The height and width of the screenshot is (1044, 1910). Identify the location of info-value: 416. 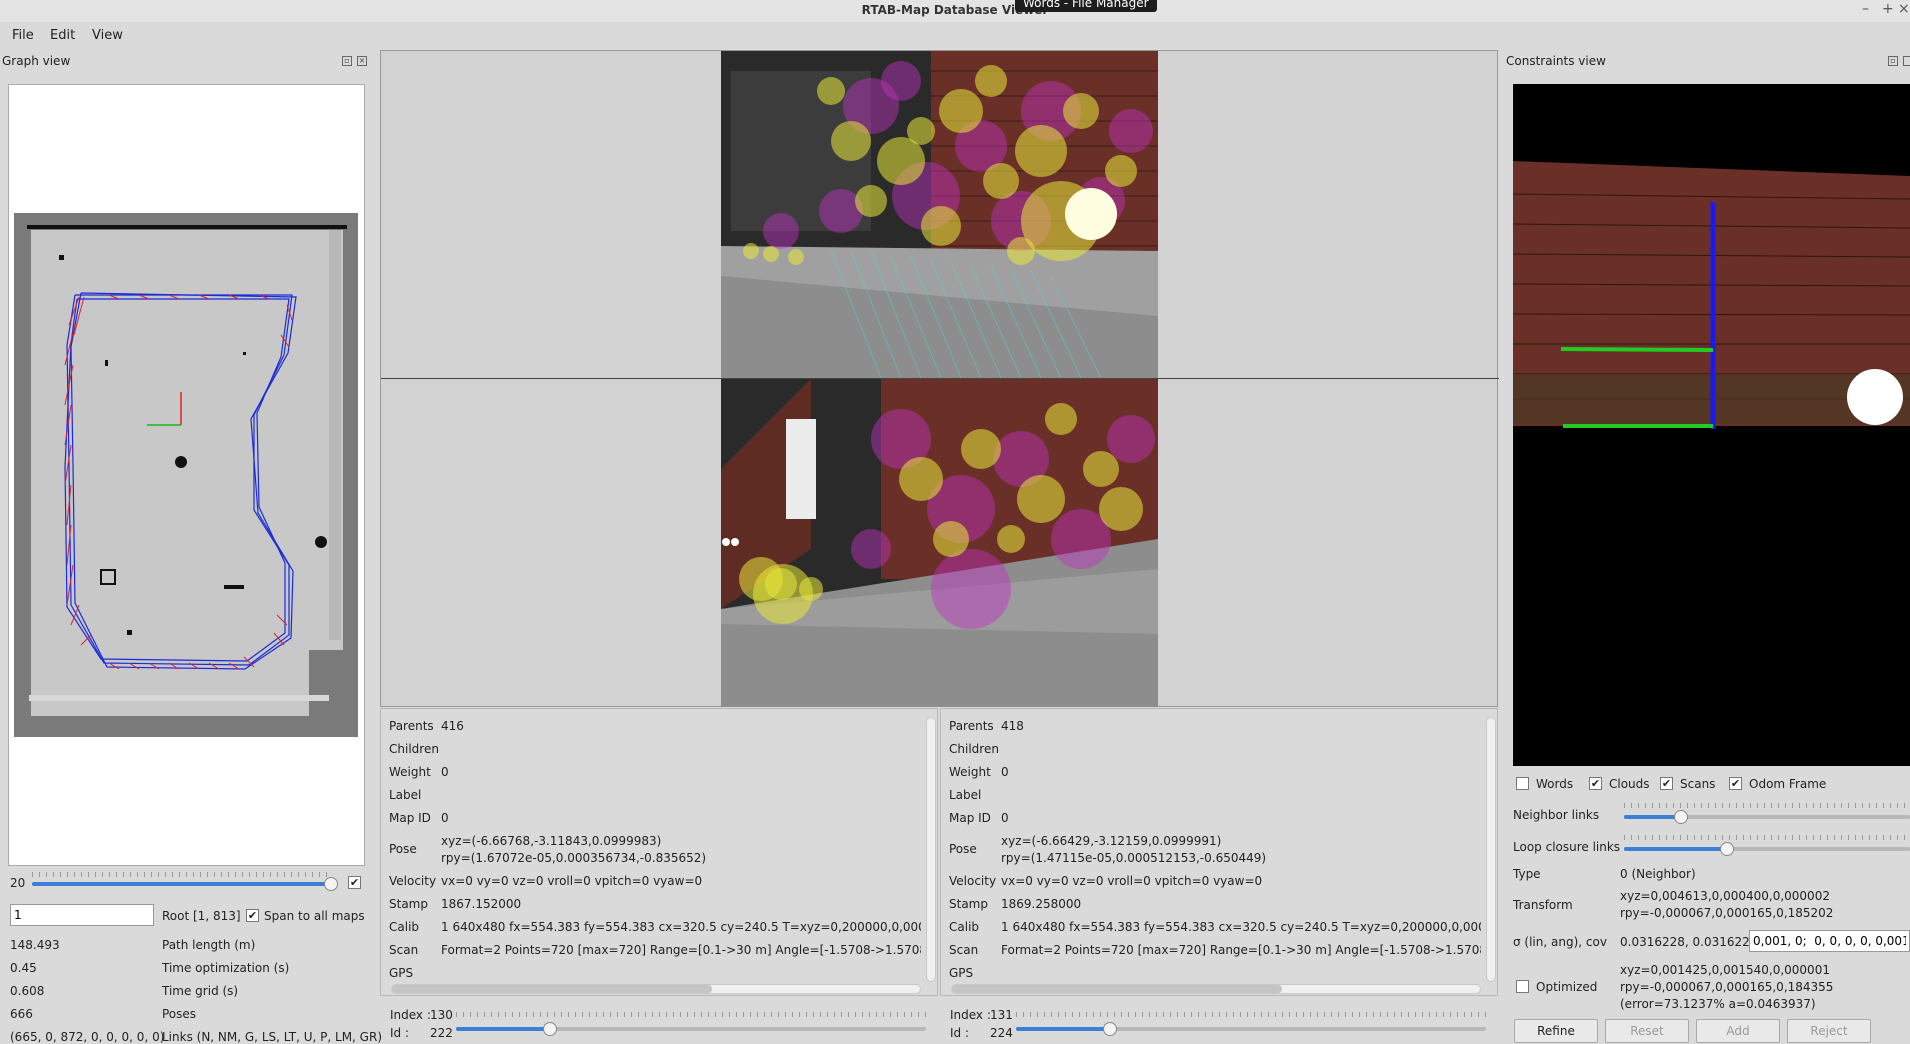
(452, 726).